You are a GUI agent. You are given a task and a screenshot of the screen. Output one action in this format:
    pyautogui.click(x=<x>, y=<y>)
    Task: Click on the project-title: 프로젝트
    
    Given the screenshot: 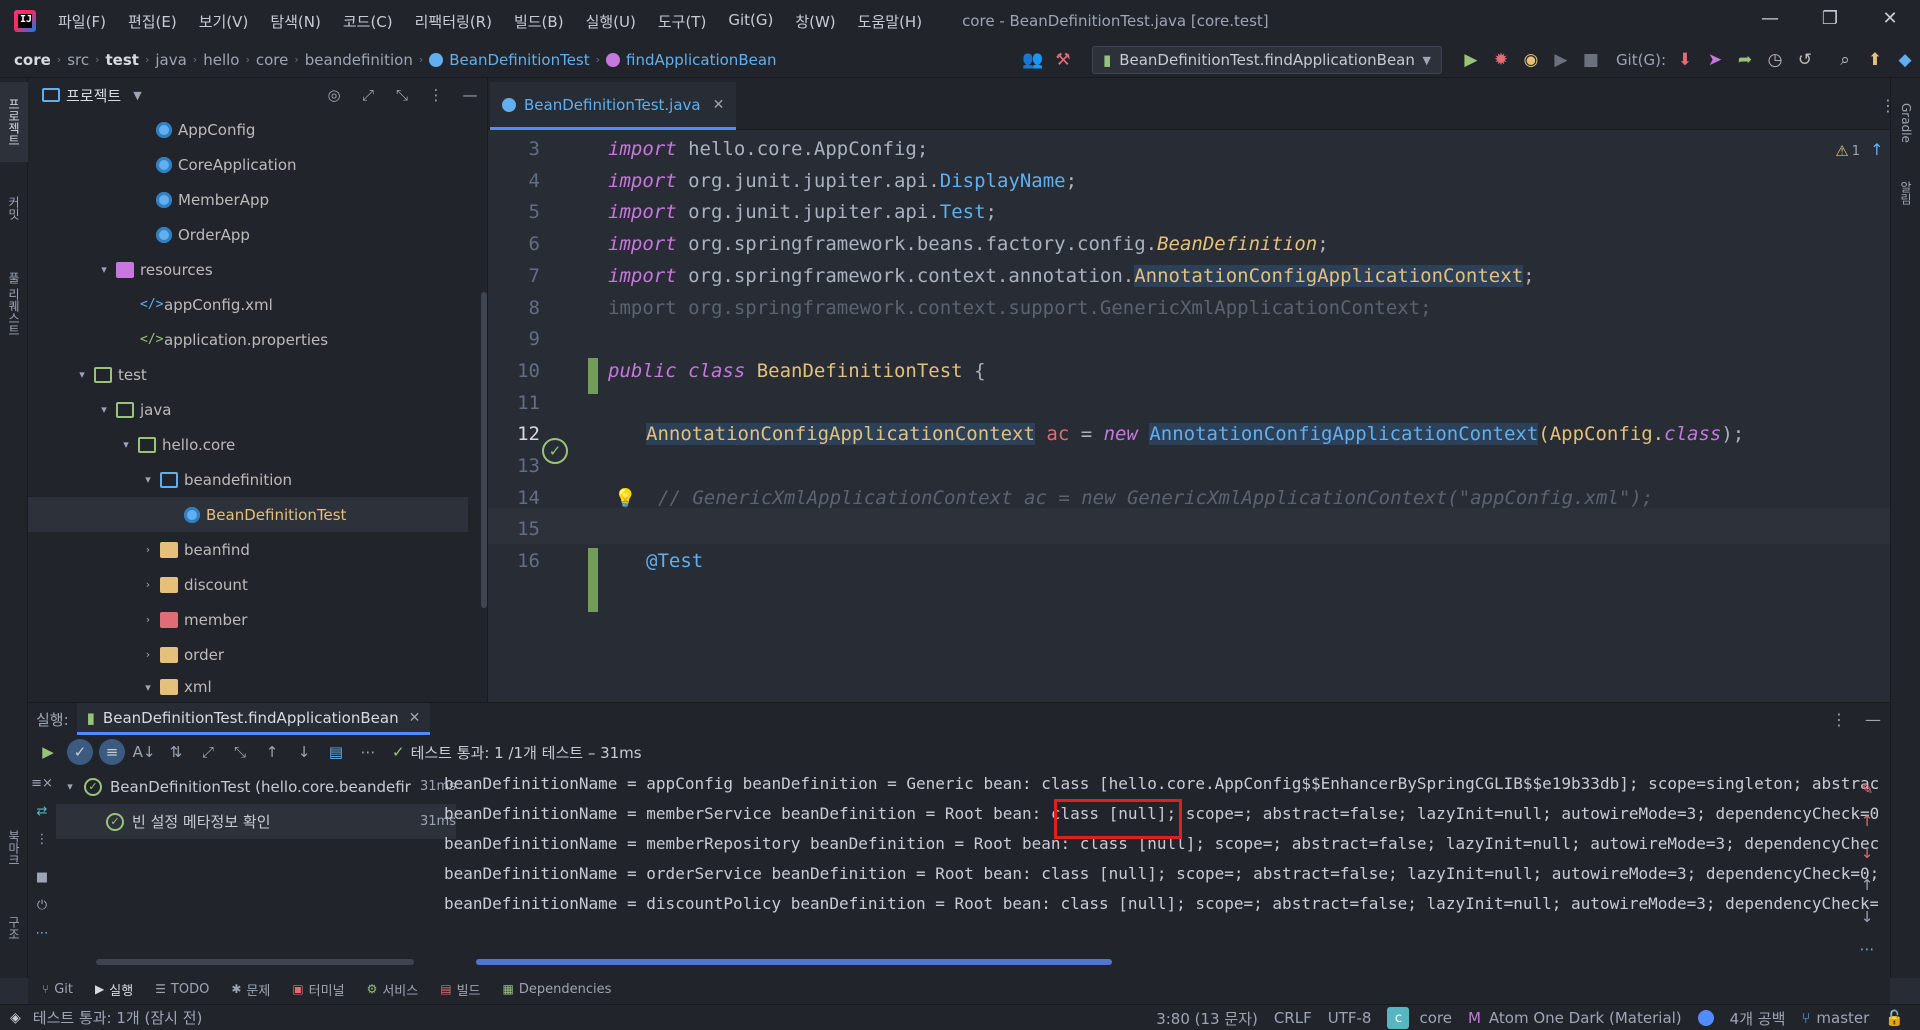 What is the action you would take?
    pyautogui.click(x=93, y=95)
    